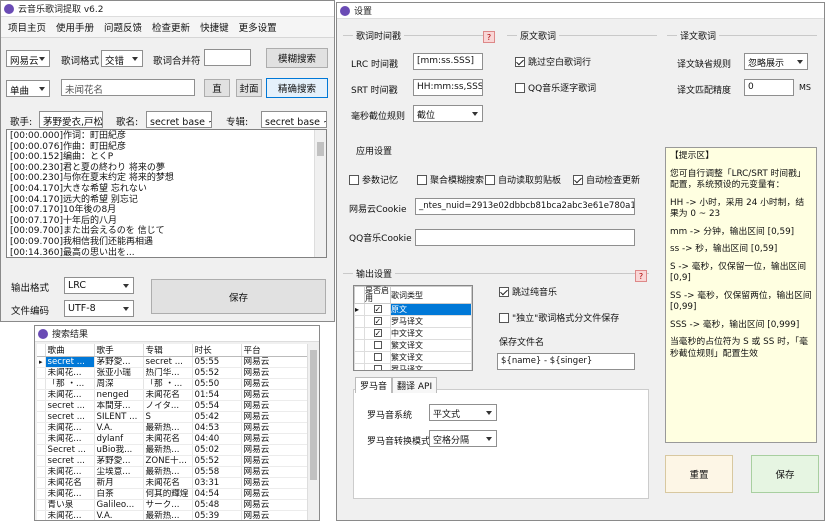  What do you see at coordinates (313, 415) in the screenshot?
I see `results-scrollbar-thumb` at bounding box center [313, 415].